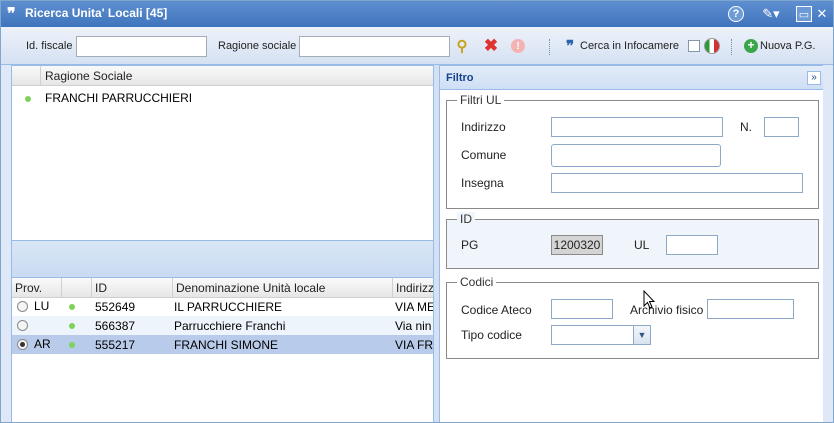  I want to click on ul-label: UL, so click(642, 245).